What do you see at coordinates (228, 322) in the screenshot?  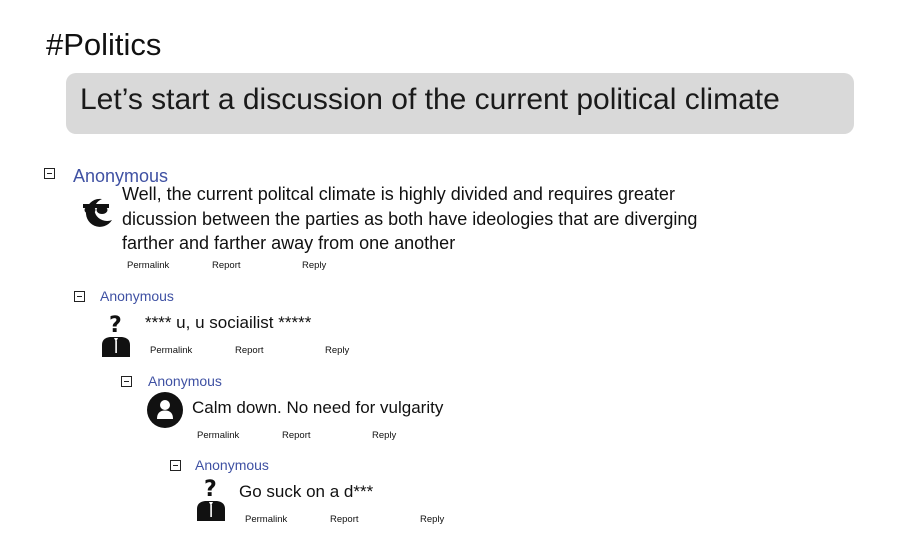 I see `comment-text: **** u, u sociailist *****` at bounding box center [228, 322].